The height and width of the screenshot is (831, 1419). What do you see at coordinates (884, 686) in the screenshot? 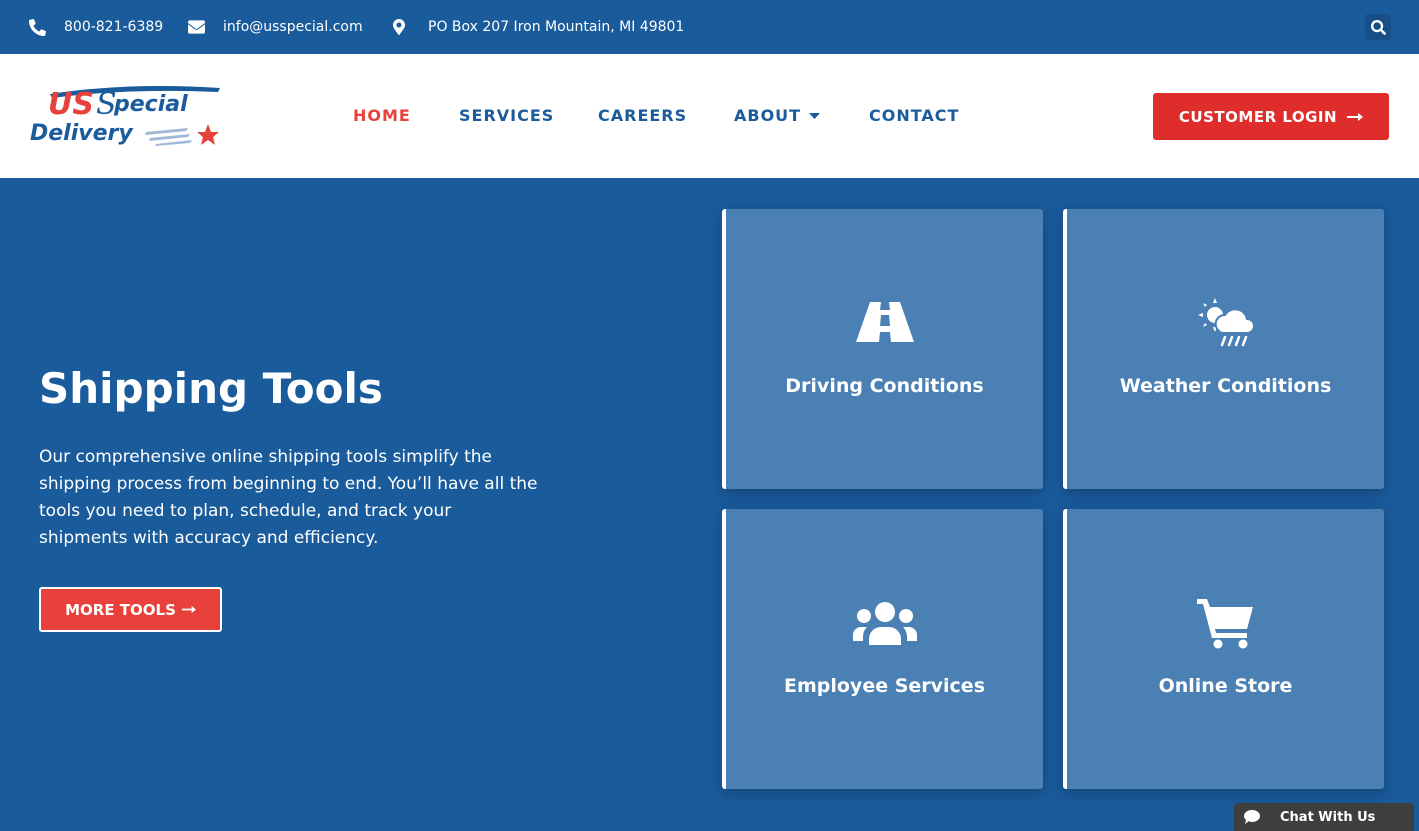
I see `card-label: Employee Services` at bounding box center [884, 686].